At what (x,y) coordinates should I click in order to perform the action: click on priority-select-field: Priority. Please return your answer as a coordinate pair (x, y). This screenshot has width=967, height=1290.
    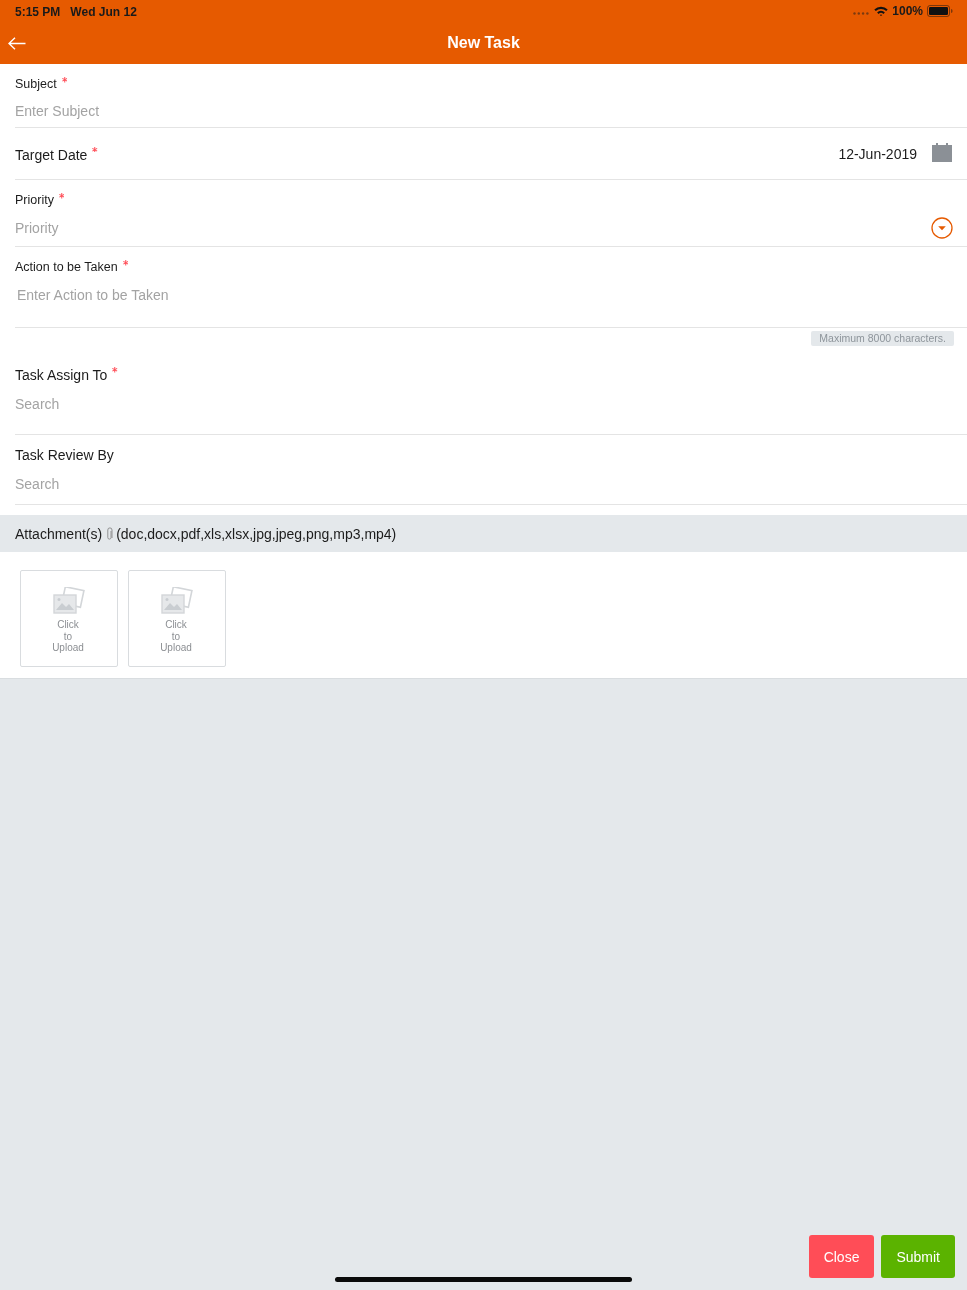
    Looking at the image, I should click on (469, 228).